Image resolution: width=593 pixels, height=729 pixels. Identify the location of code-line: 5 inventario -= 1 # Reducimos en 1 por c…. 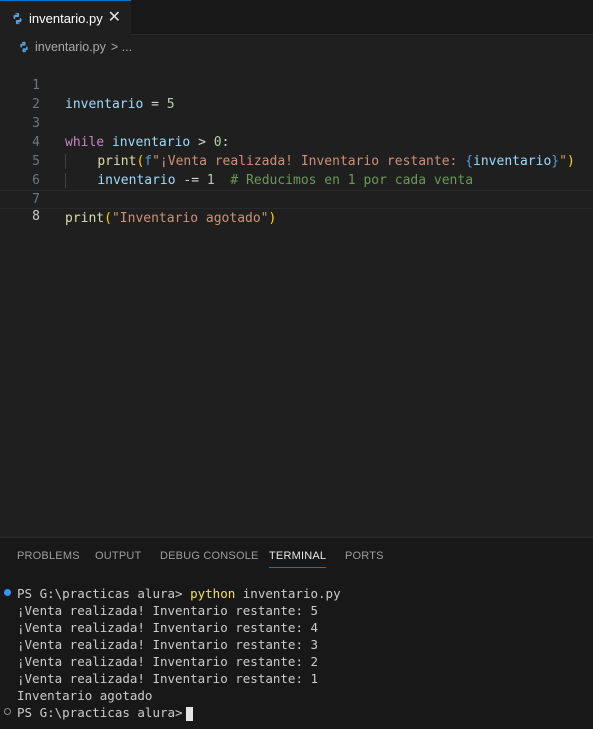
(296, 160).